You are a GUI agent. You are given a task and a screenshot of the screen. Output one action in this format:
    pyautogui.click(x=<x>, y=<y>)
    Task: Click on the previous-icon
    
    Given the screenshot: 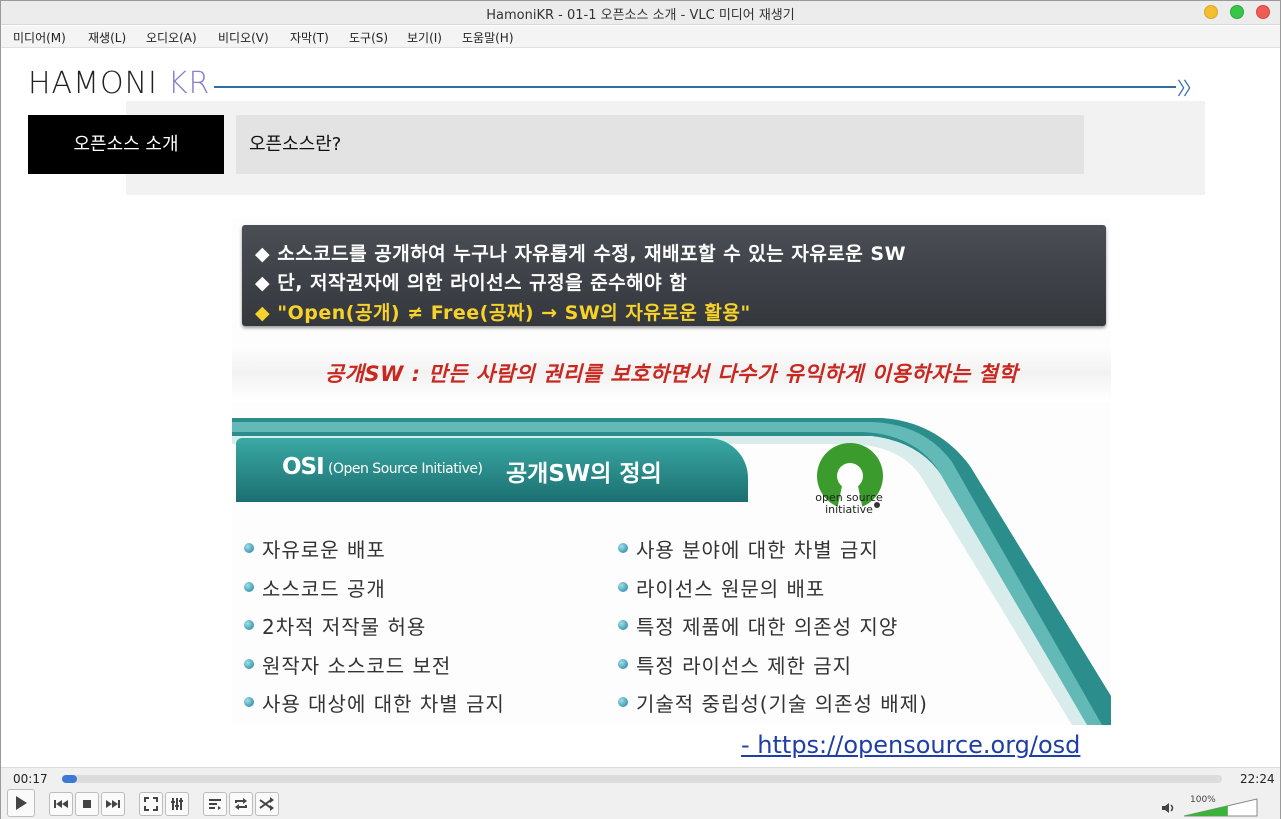 What is the action you would take?
    pyautogui.click(x=61, y=804)
    